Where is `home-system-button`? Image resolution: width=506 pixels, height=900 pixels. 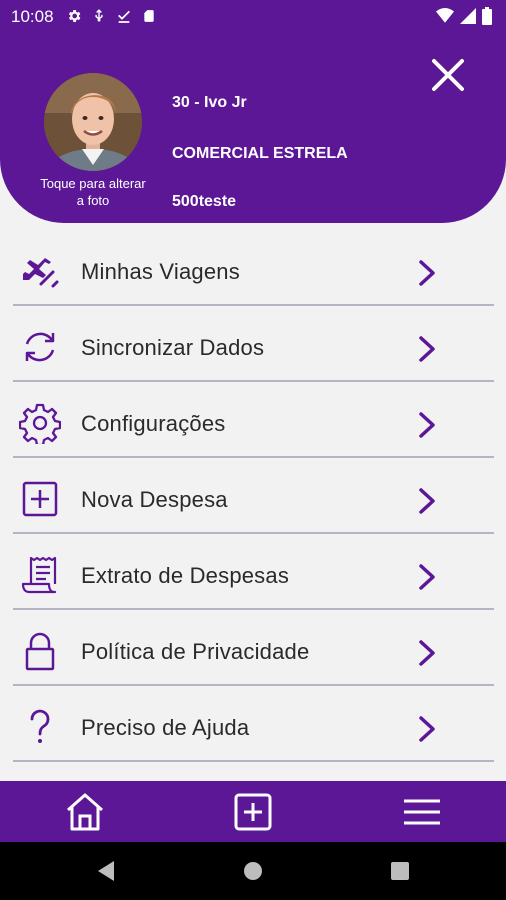 home-system-button is located at coordinates (253, 871).